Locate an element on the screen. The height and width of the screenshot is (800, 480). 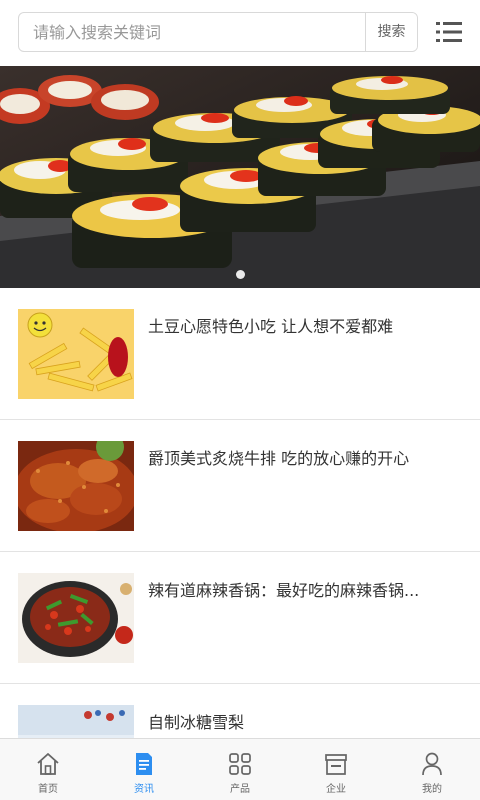
grid-icon is located at coordinates (240, 764).